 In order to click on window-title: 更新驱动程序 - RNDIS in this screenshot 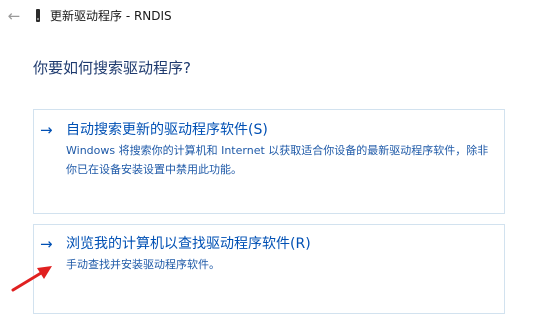, I will do `click(111, 16)`.